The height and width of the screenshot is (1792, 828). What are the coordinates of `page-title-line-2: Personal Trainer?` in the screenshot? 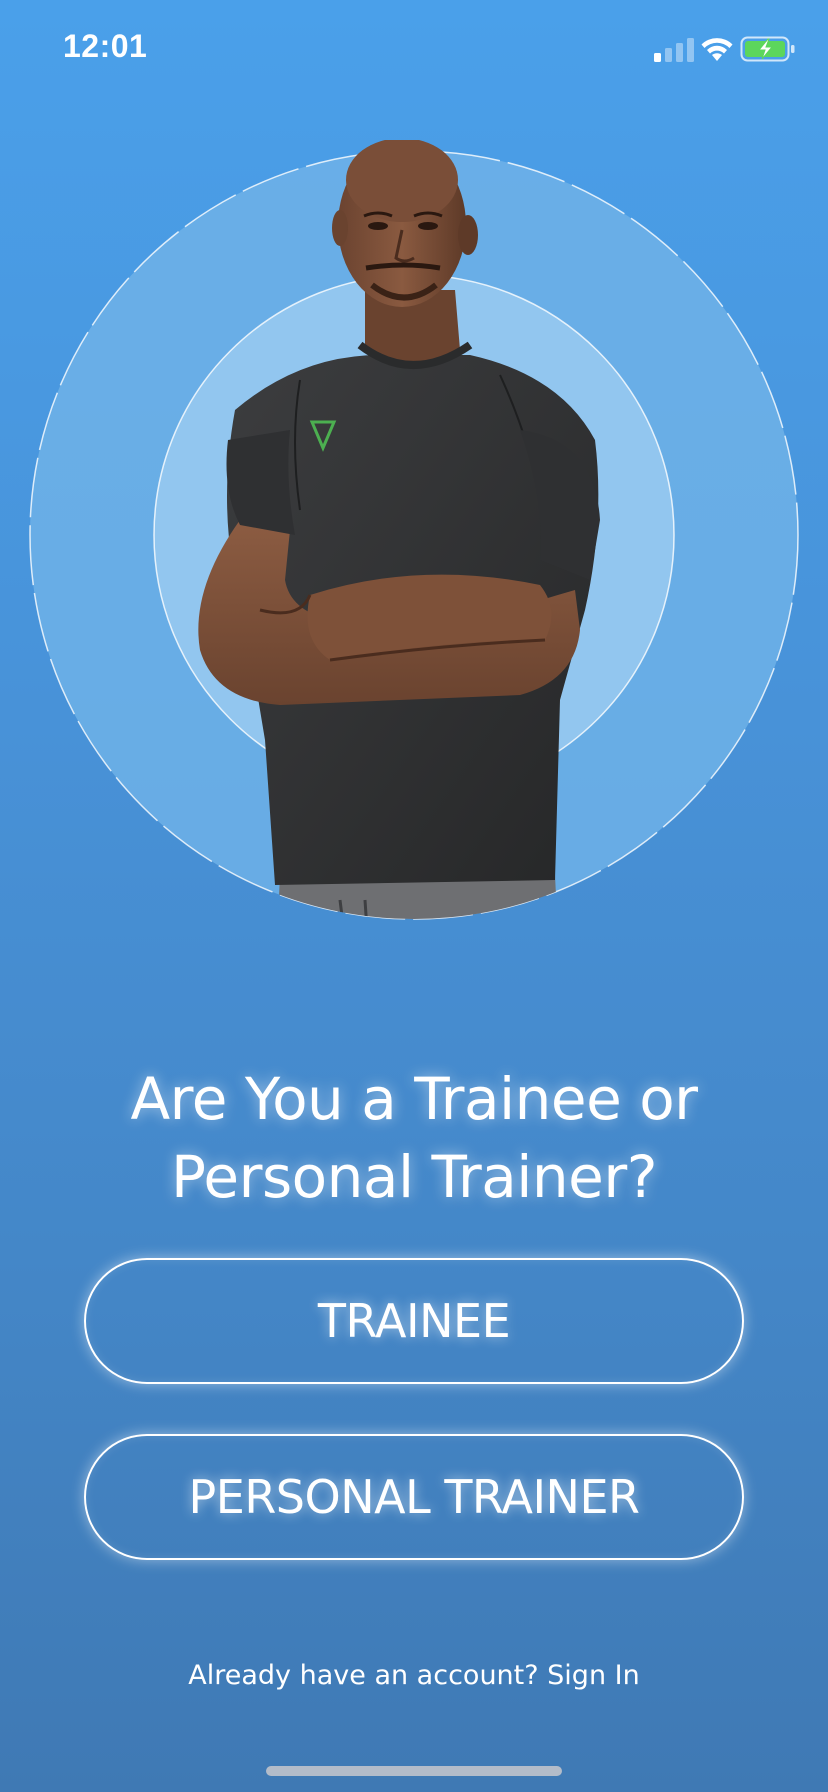 It's located at (414, 1177).